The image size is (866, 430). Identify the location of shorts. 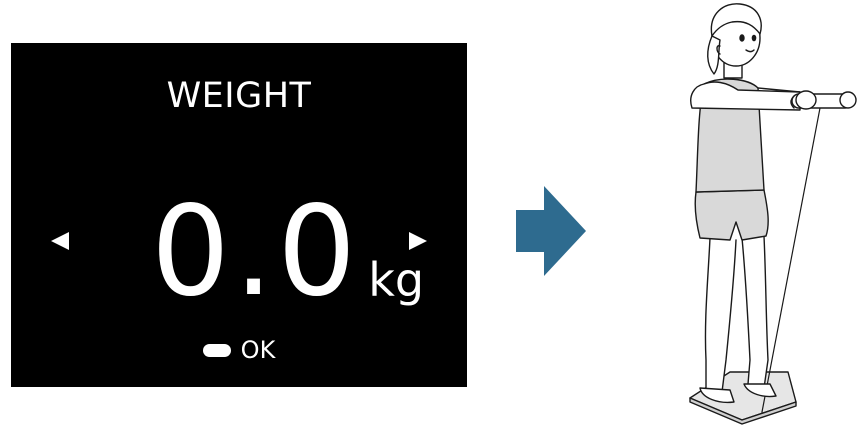
(731, 215).